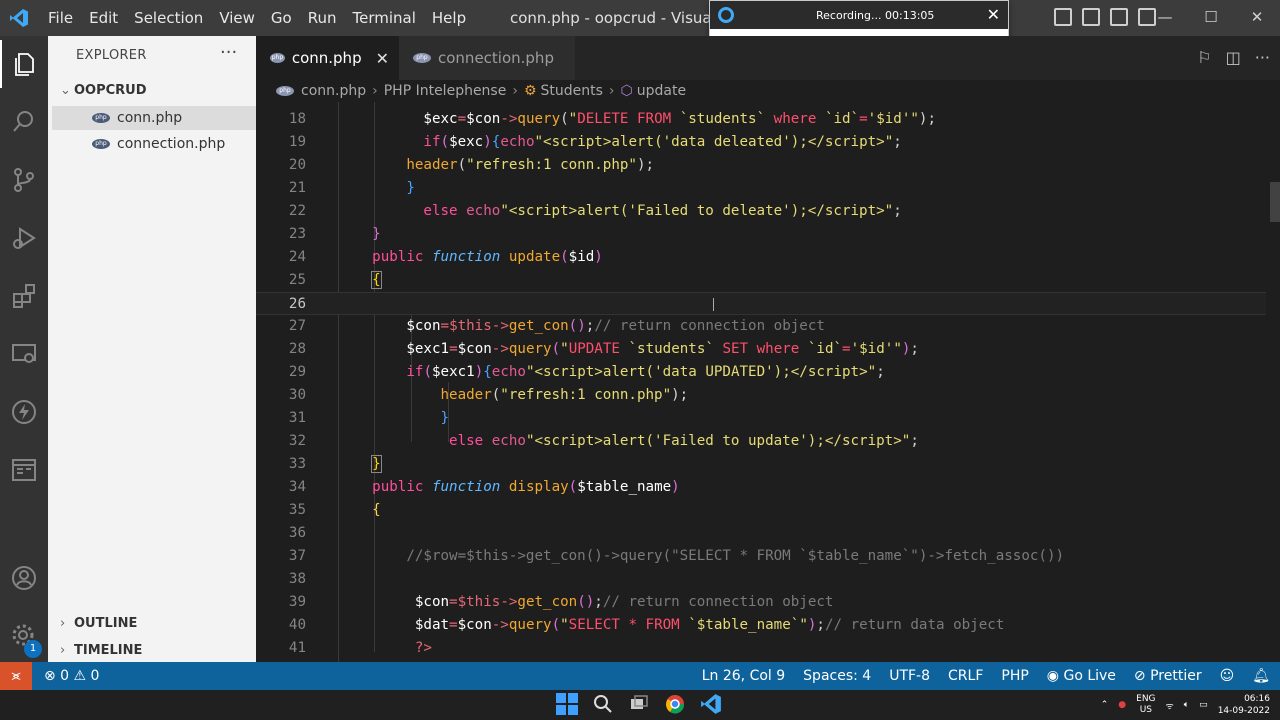  Describe the element at coordinates (572, 91) in the screenshot. I see `breadcrumb-class: Students` at that location.